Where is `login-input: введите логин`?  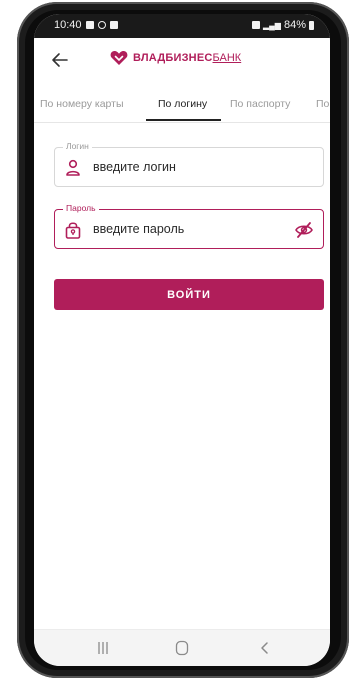
login-input: введите логин is located at coordinates (134, 167).